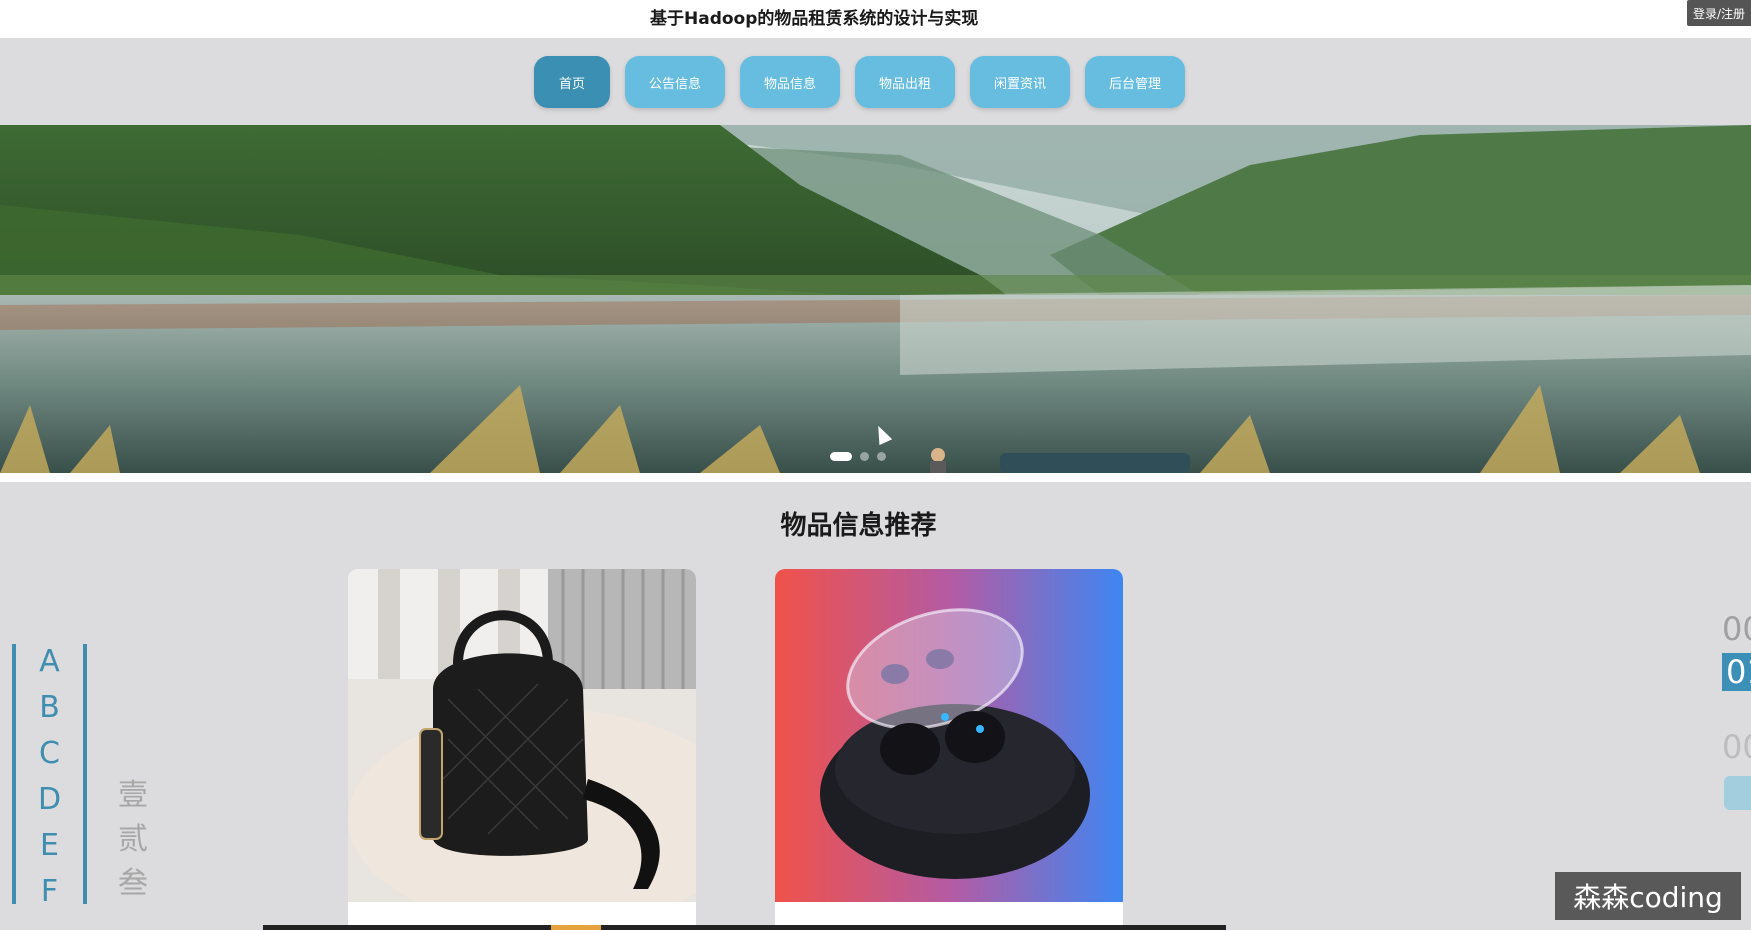 The width and height of the screenshot is (1751, 930). Describe the element at coordinates (949, 735) in the screenshot. I see `earbuds-image` at that location.